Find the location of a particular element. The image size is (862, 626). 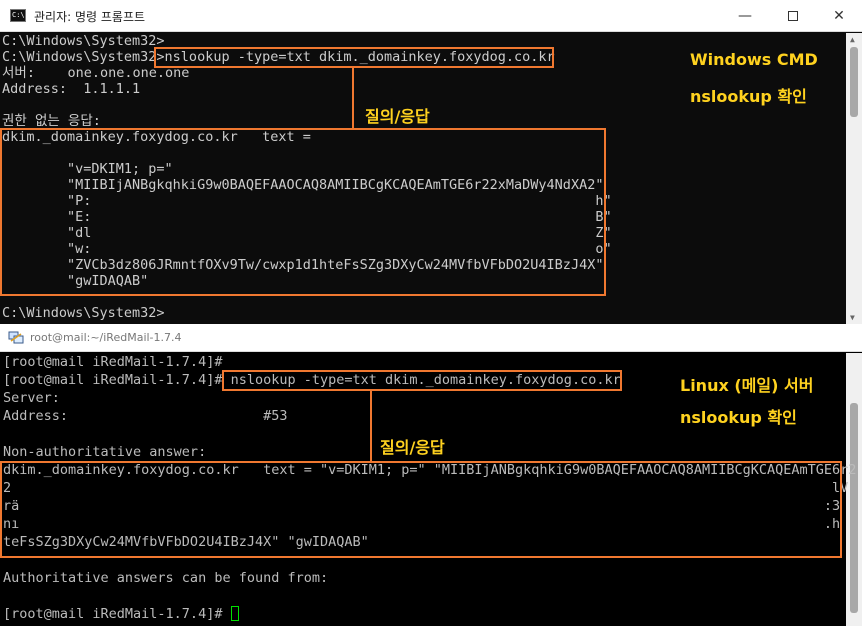

scroll-down-icon: ▼ is located at coordinates (852, 317).